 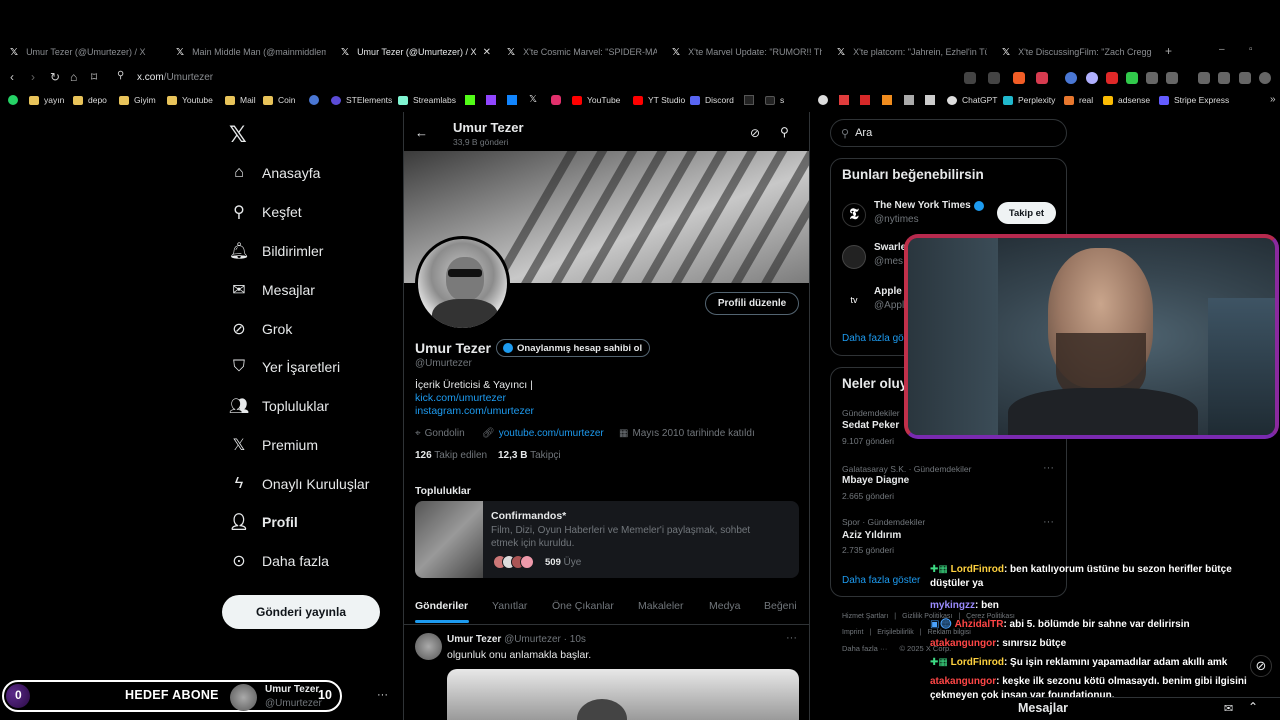 What do you see at coordinates (1126, 100) in the screenshot?
I see `bookmark-link: adsense` at bounding box center [1126, 100].